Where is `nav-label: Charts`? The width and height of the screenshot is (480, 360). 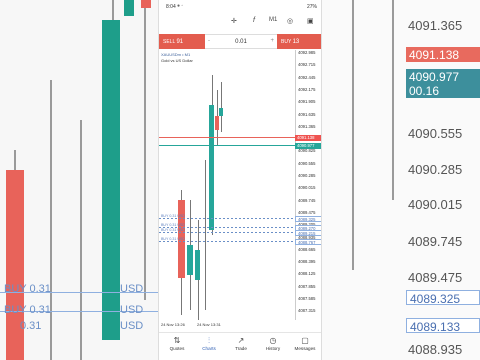
nav-label: Charts is located at coordinates (209, 348).